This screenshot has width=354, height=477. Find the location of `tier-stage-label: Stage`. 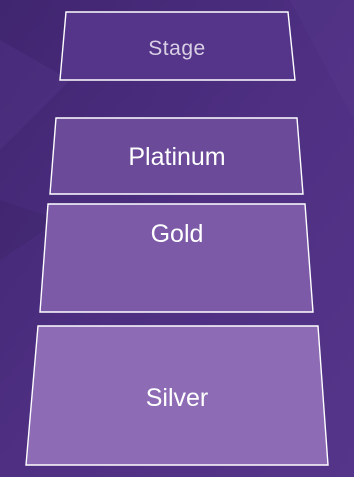

tier-stage-label: Stage is located at coordinates (177, 48).